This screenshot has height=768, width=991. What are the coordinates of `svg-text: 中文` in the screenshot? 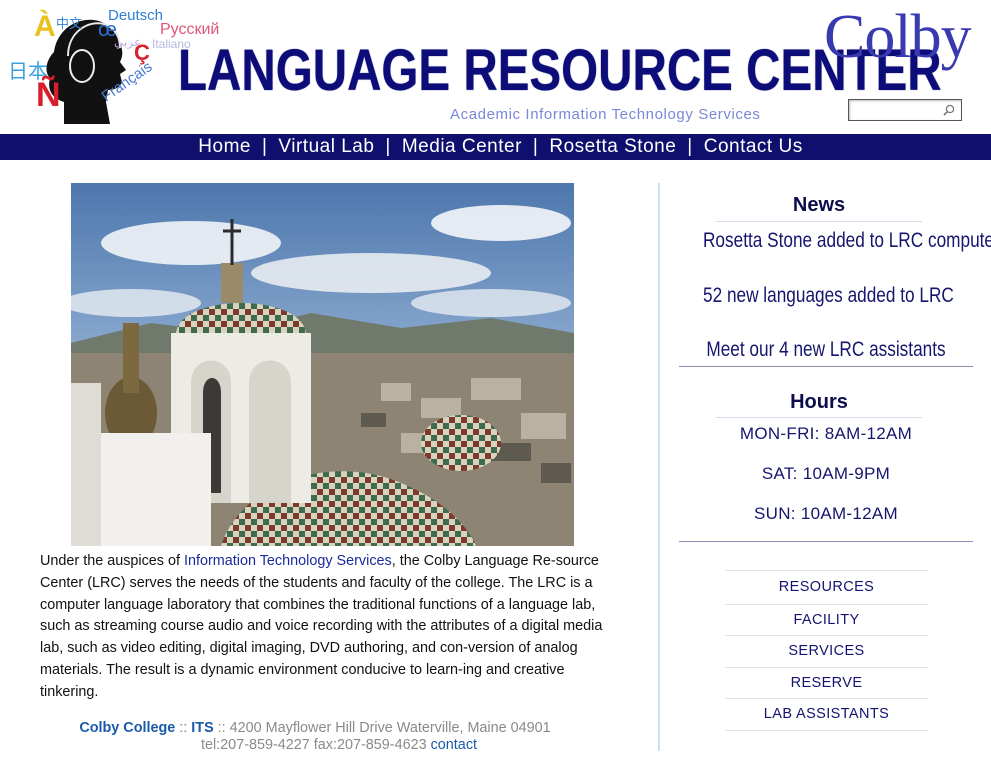 It's located at (69, 23).